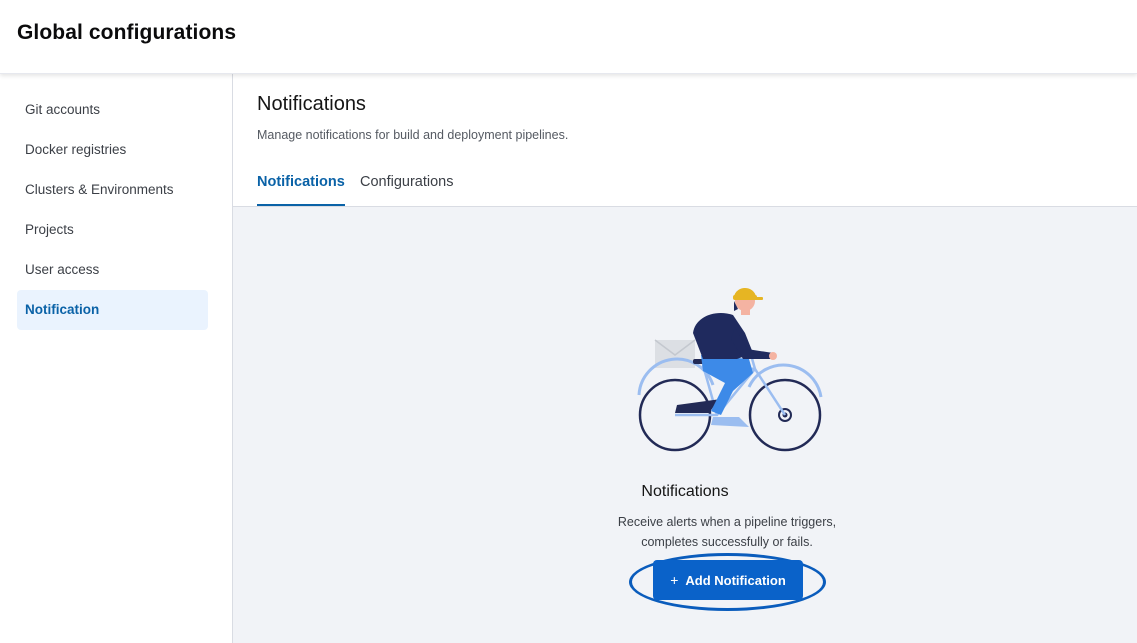  What do you see at coordinates (112, 270) in the screenshot?
I see `sidebar-item-user-access: User access` at bounding box center [112, 270].